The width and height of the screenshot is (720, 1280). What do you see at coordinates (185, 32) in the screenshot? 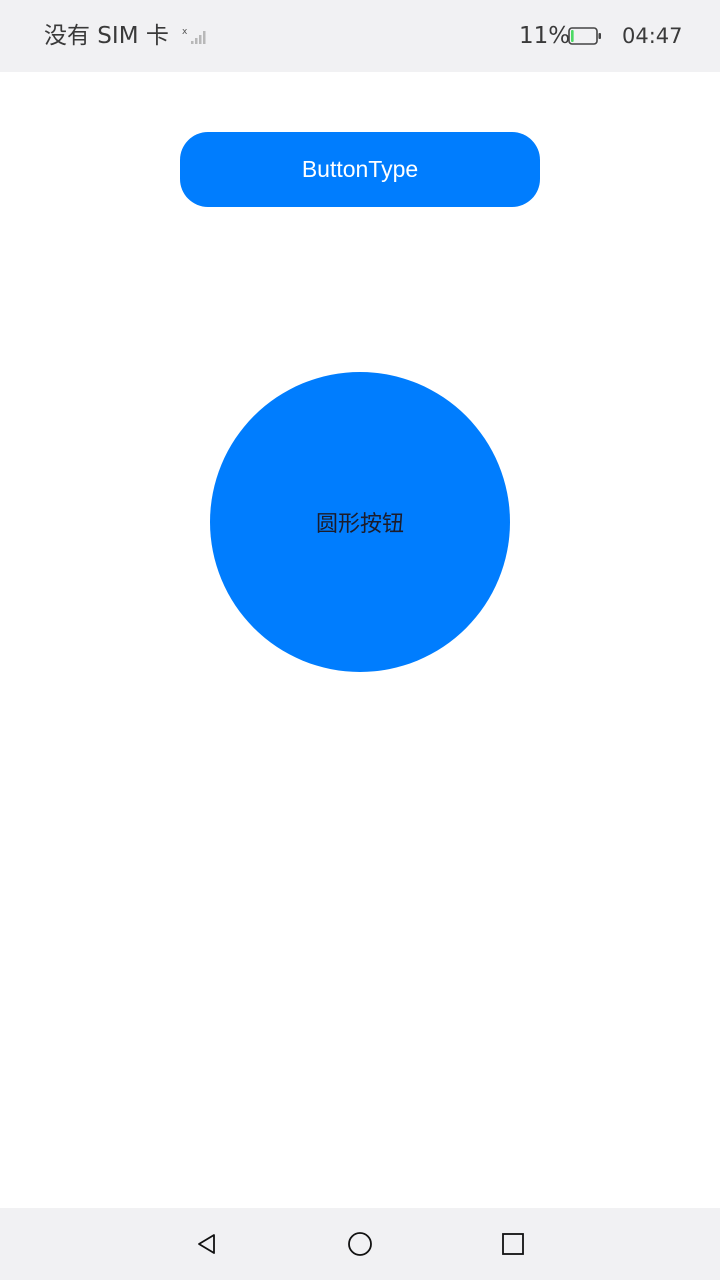
I see `svg-text: x` at bounding box center [185, 32].